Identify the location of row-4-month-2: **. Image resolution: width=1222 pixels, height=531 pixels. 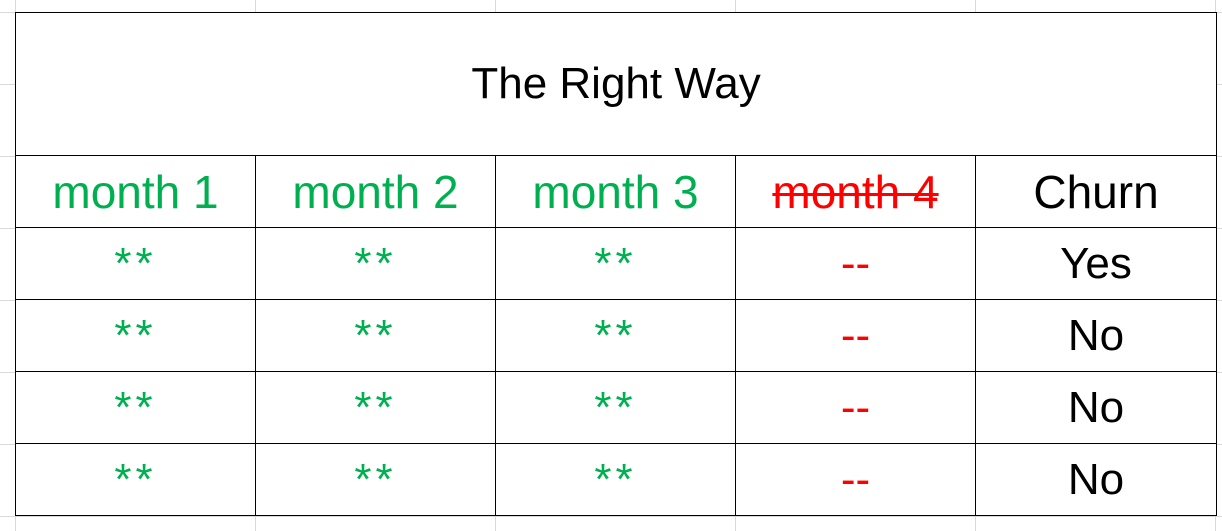
(375, 479).